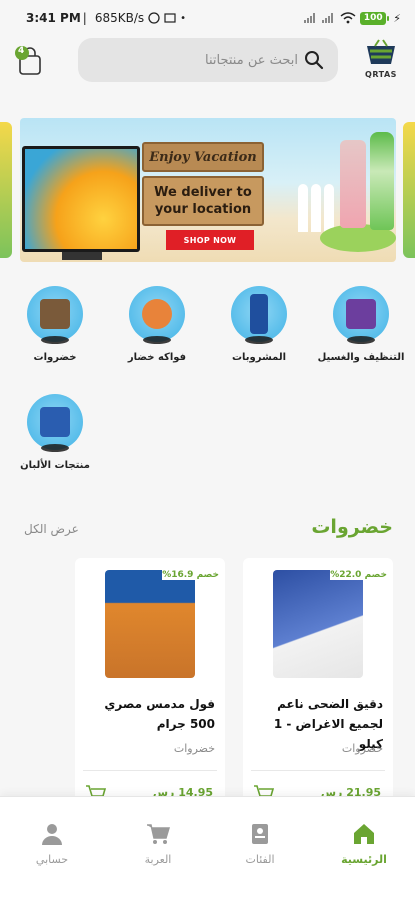 Image resolution: width=415 pixels, height=900 pixels. Describe the element at coordinates (52, 859) in the screenshot. I see `nav-label: حسابي` at that location.